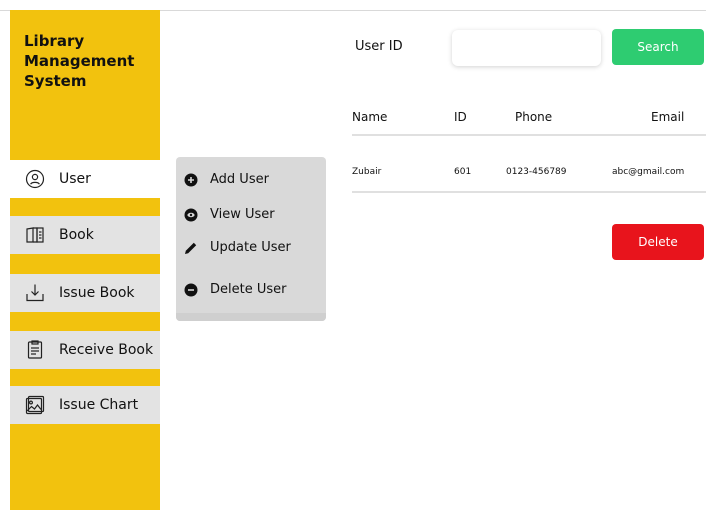 The width and height of the screenshot is (706, 510). I want to click on sidebar-item-label: Issue Book, so click(97, 293).